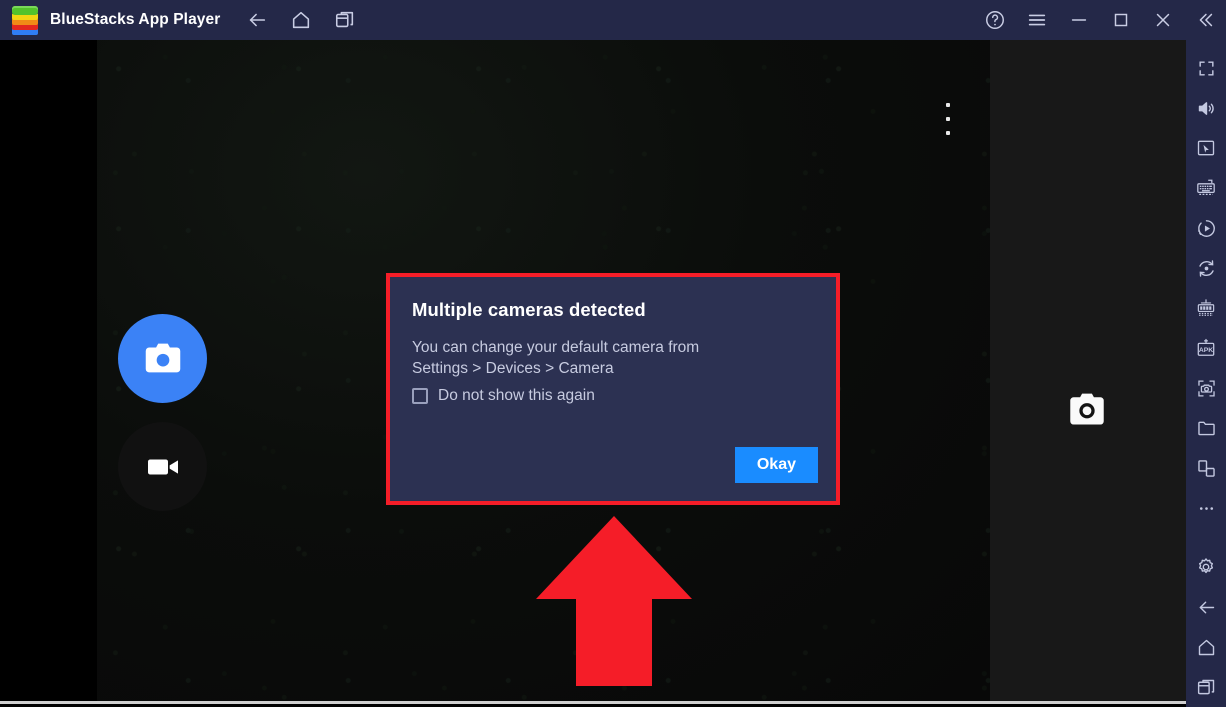  I want to click on multi-instance-icon, so click(1206, 308).